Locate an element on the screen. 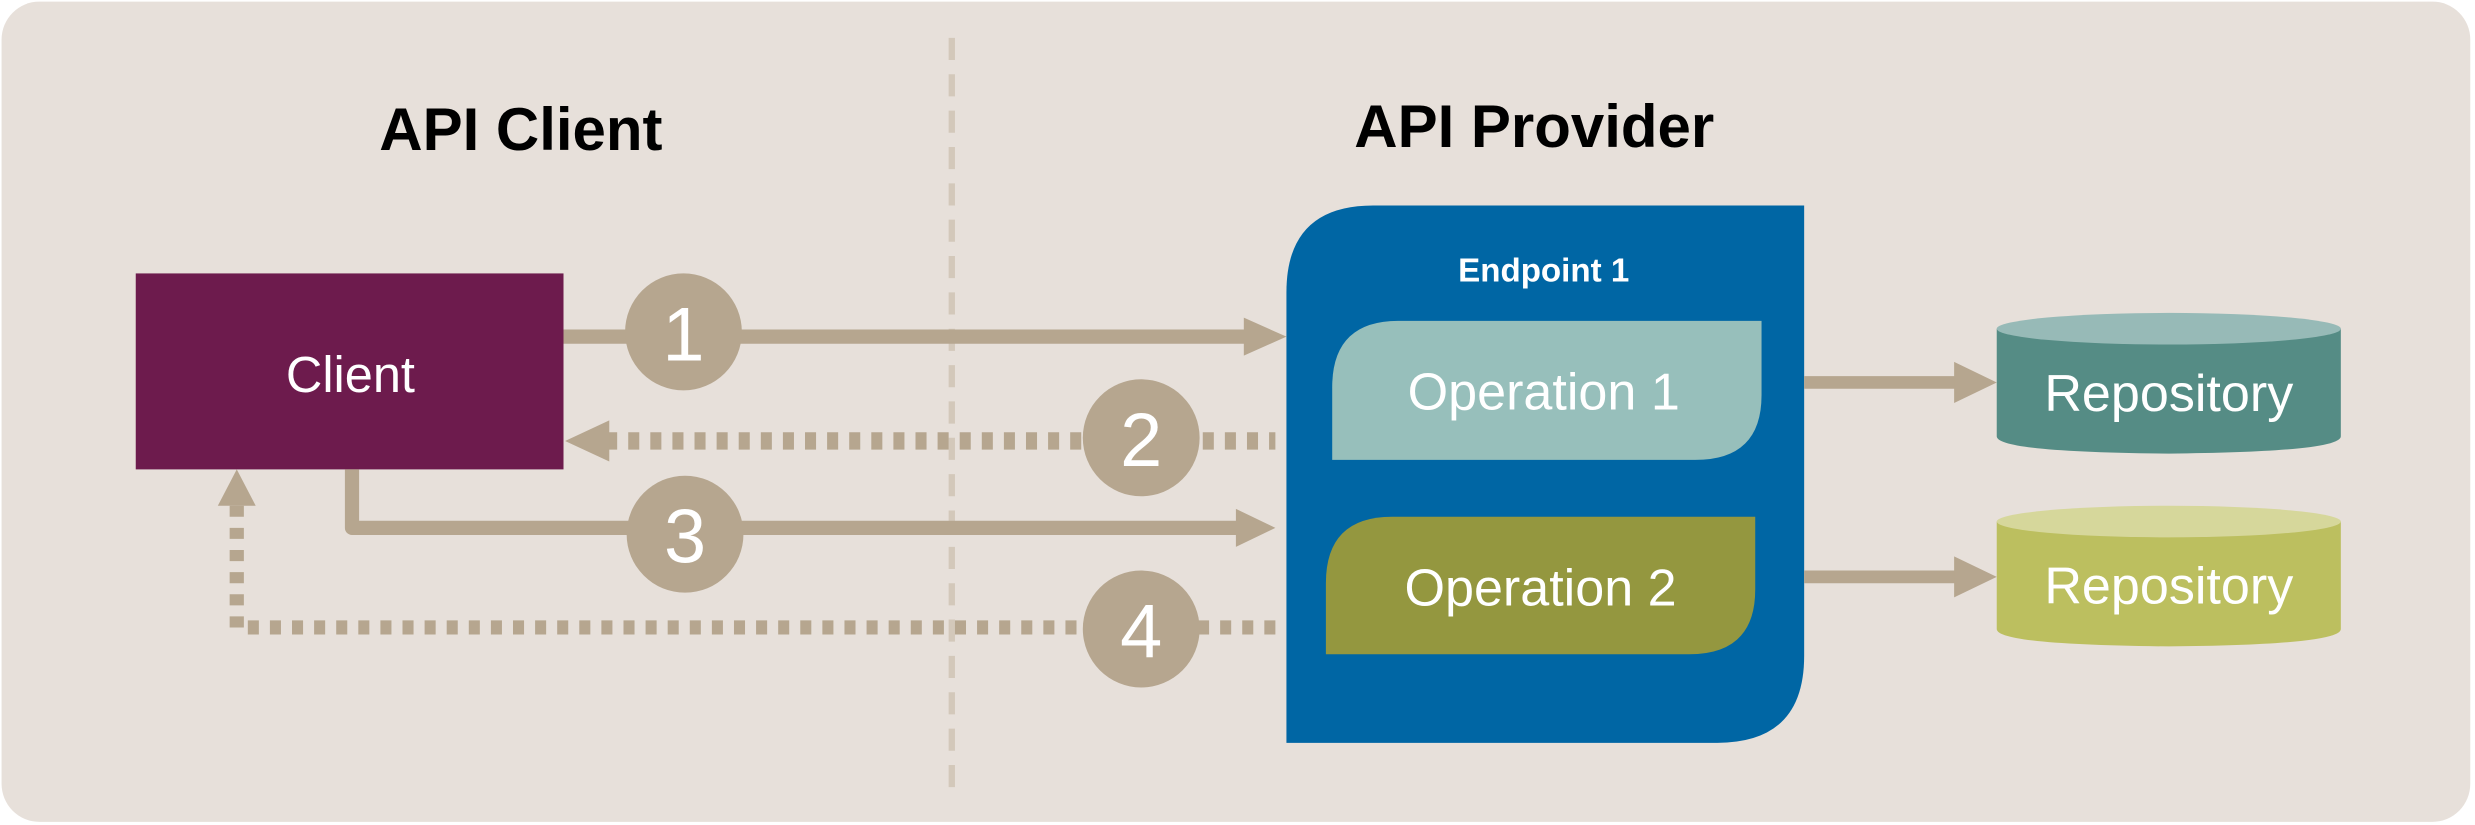  step-badge-4: 4 is located at coordinates (1141, 629).